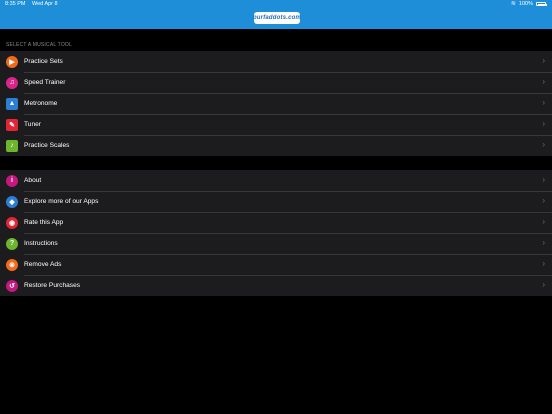  Describe the element at coordinates (32, 124) in the screenshot. I see `list-item-label: Tuner` at that location.